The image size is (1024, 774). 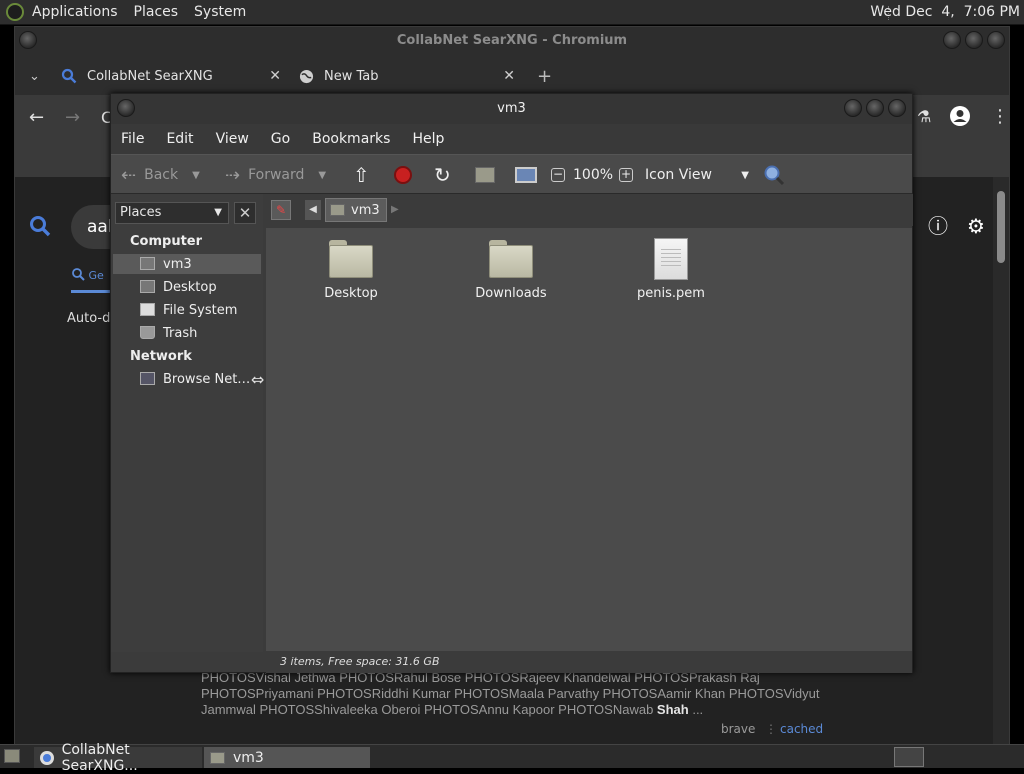 What do you see at coordinates (306, 76) in the screenshot?
I see `globe-icon` at bounding box center [306, 76].